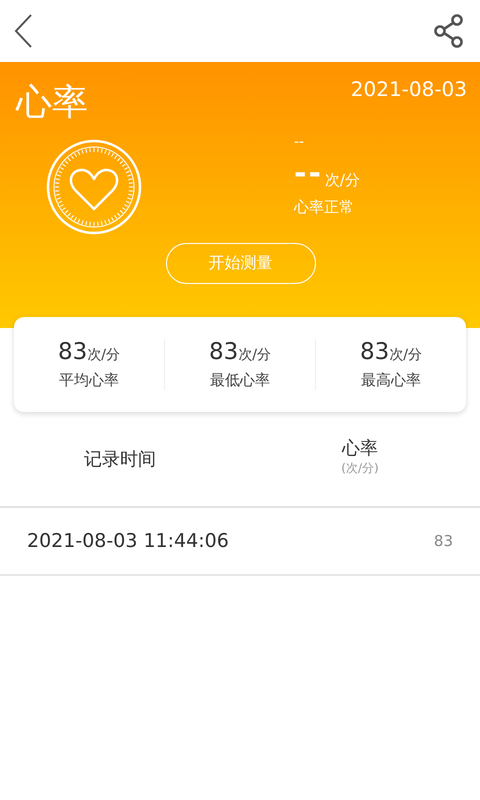 The image size is (480, 800). Describe the element at coordinates (128, 541) in the screenshot. I see `table-cell: 2021-08-03 11:44:06` at that location.